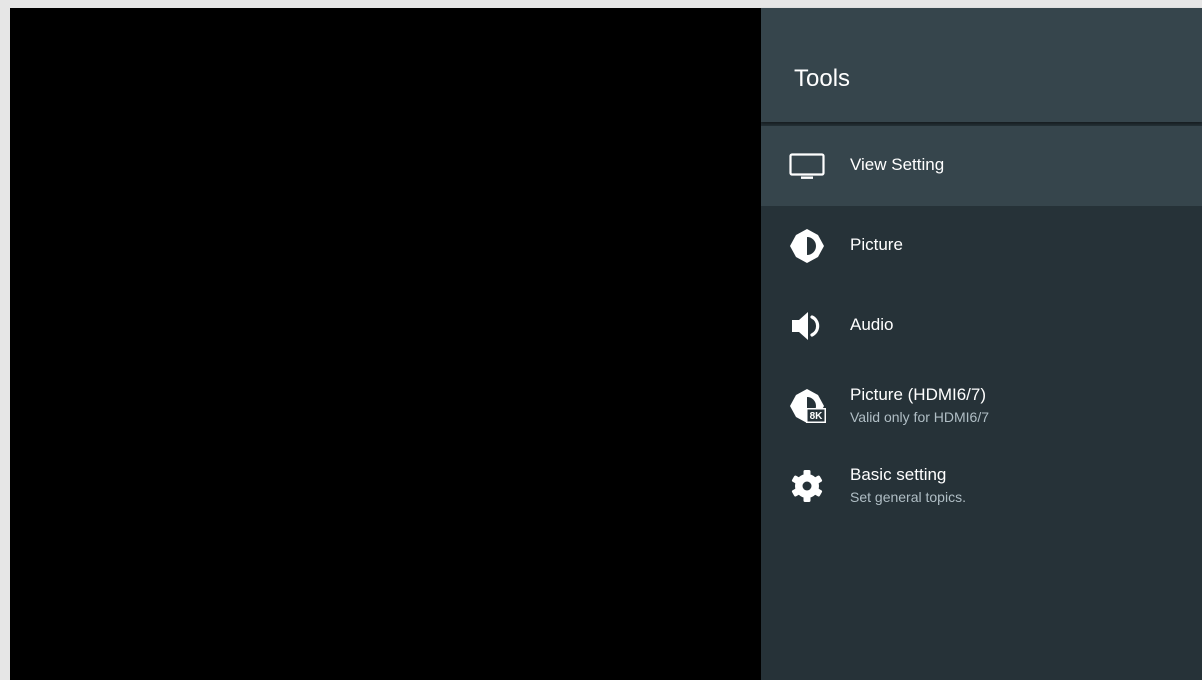 The height and width of the screenshot is (680, 1202). Describe the element at coordinates (897, 164) in the screenshot. I see `menu-item-label: View Setting` at that location.